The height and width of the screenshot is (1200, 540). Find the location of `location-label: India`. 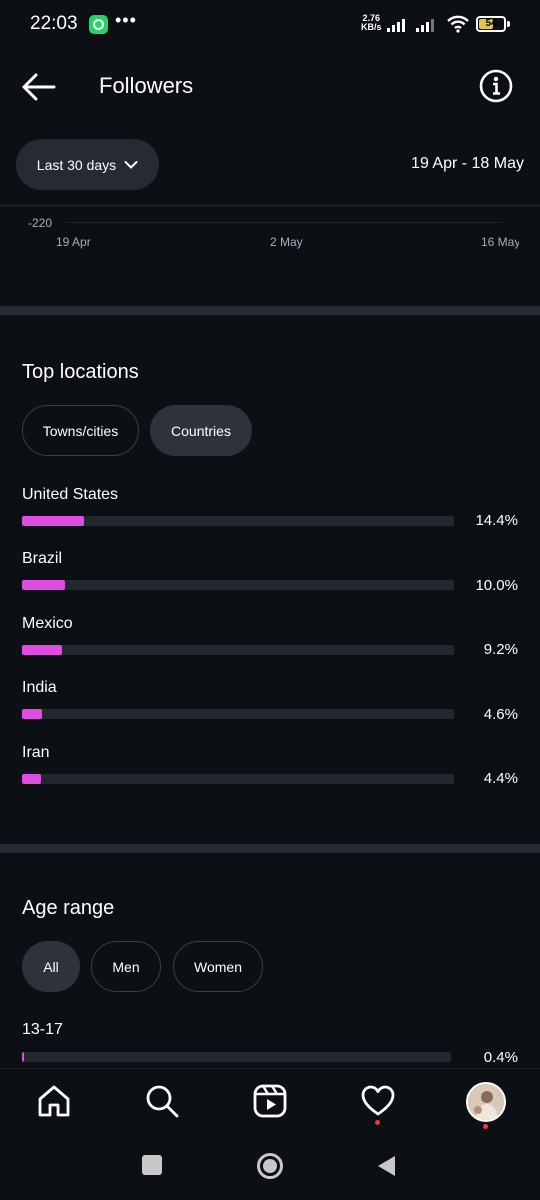

location-label: India is located at coordinates (39, 687).